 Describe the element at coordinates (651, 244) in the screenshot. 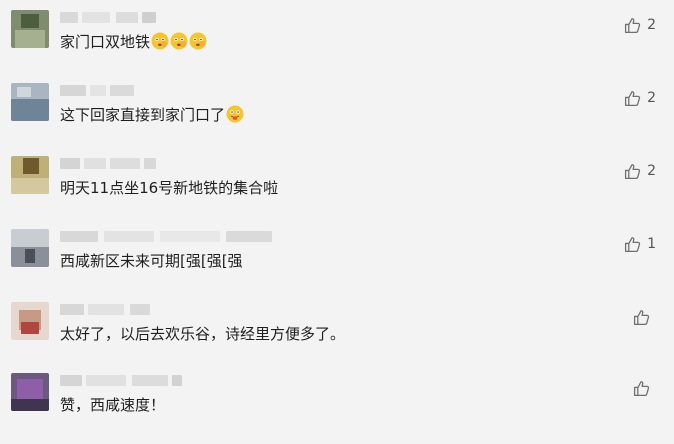

I see `like-count: 1` at that location.